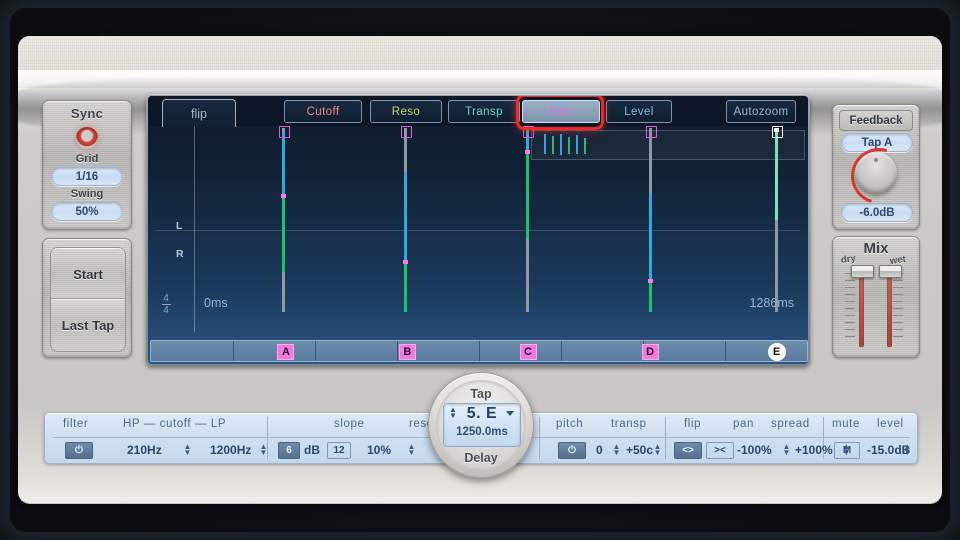  What do you see at coordinates (479, 351) in the screenshot?
I see `time-ruler: A B C D E` at bounding box center [479, 351].